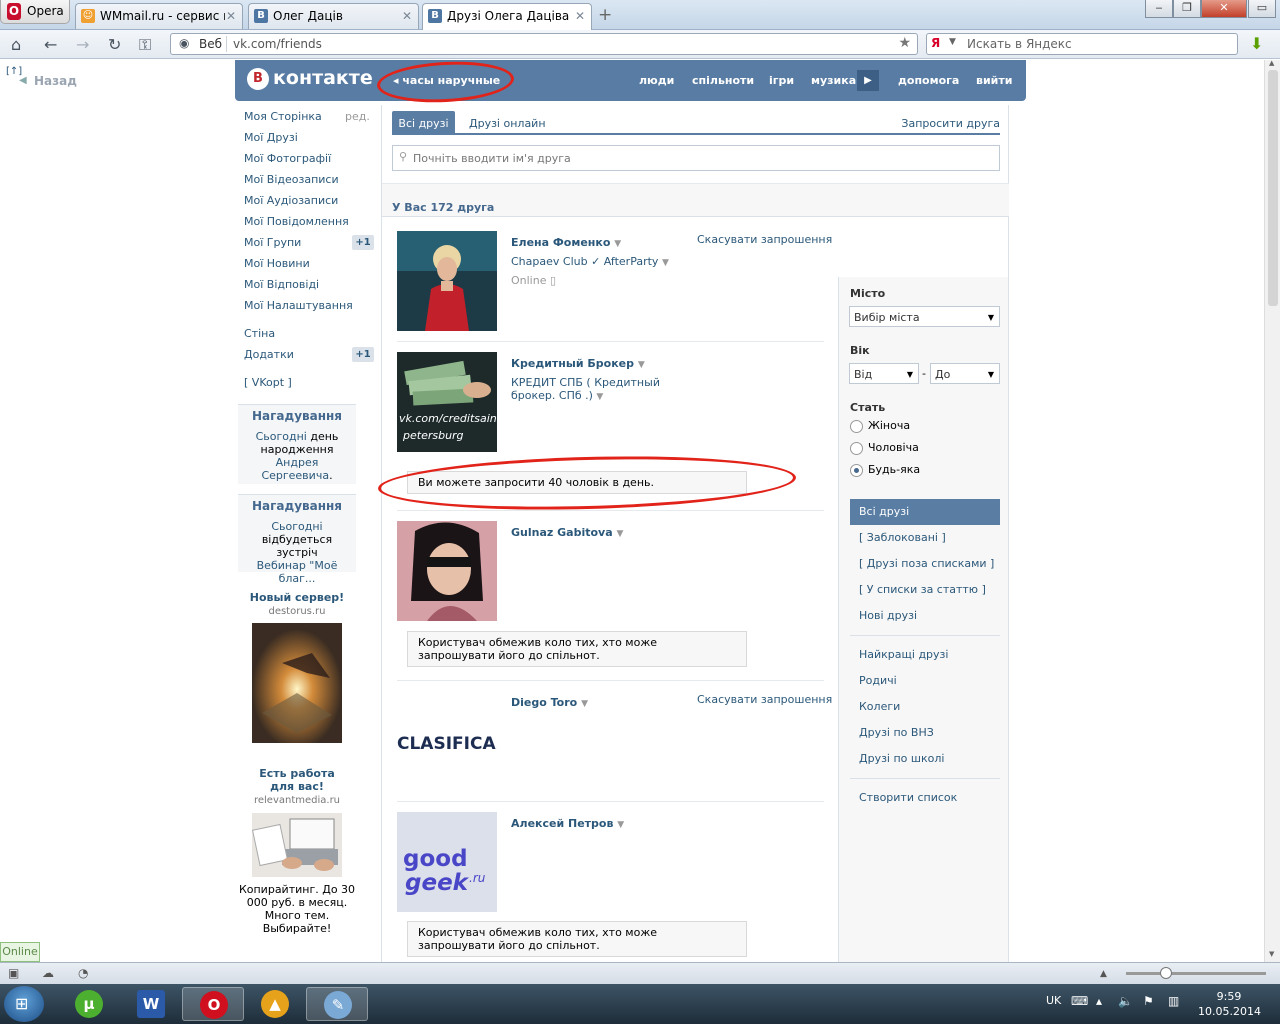 This screenshot has height=1024, width=1280. What do you see at coordinates (965, 373) in the screenshot?
I see `age-to-select: До ▼` at bounding box center [965, 373].